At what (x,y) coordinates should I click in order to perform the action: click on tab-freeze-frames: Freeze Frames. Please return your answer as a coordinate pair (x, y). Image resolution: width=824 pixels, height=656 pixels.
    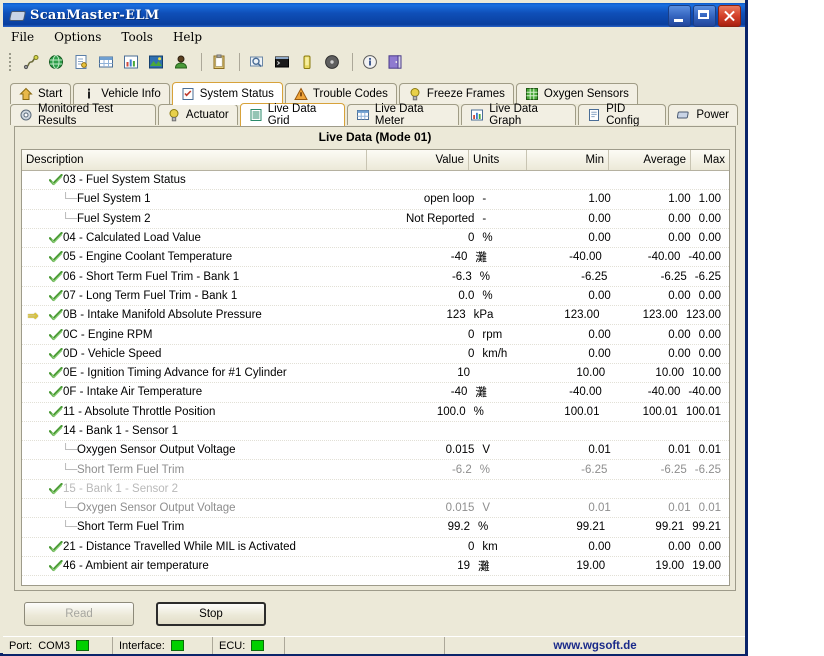
    Looking at the image, I should click on (456, 93).